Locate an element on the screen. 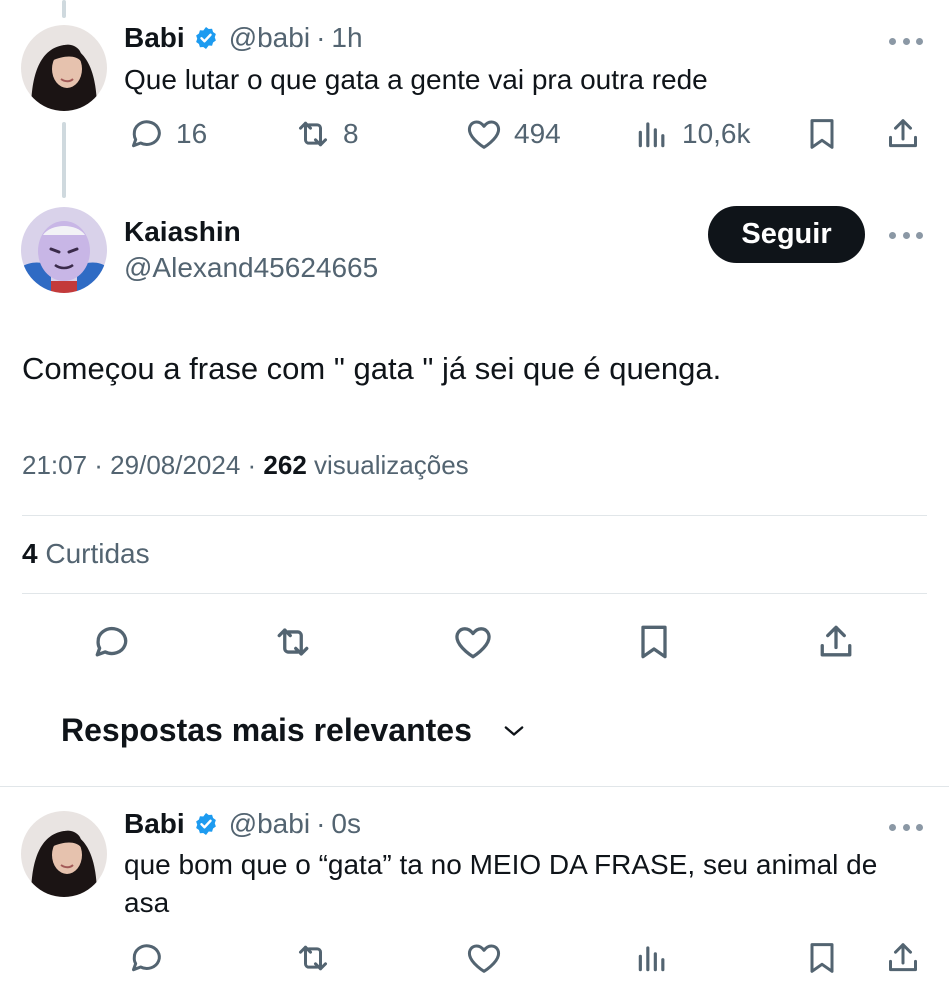  reply-button: 16 is located at coordinates (166, 134).